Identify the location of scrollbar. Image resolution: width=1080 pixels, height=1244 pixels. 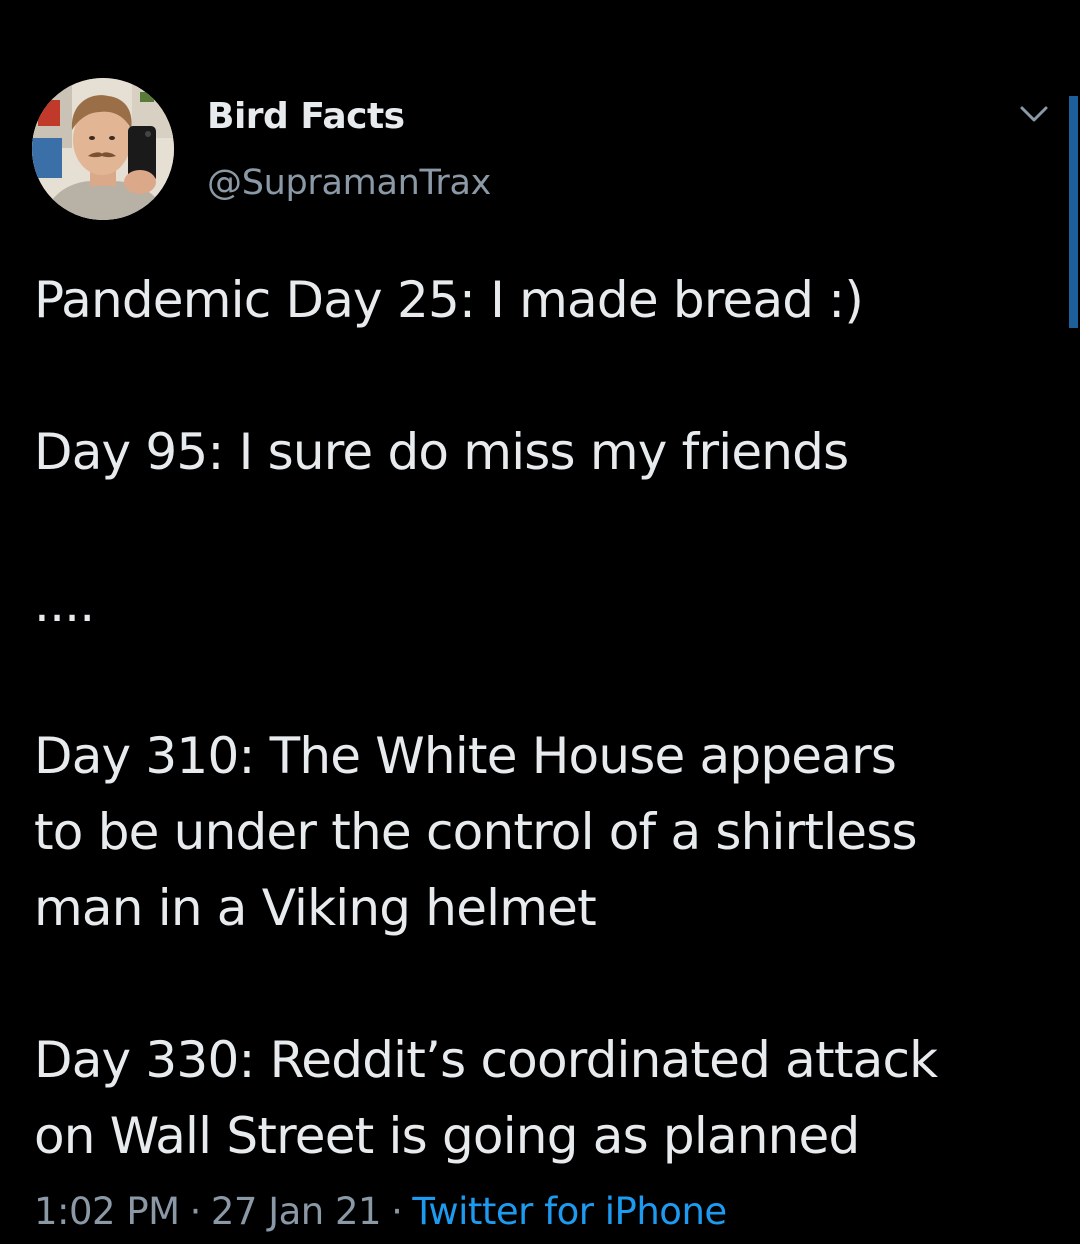
(1073, 212).